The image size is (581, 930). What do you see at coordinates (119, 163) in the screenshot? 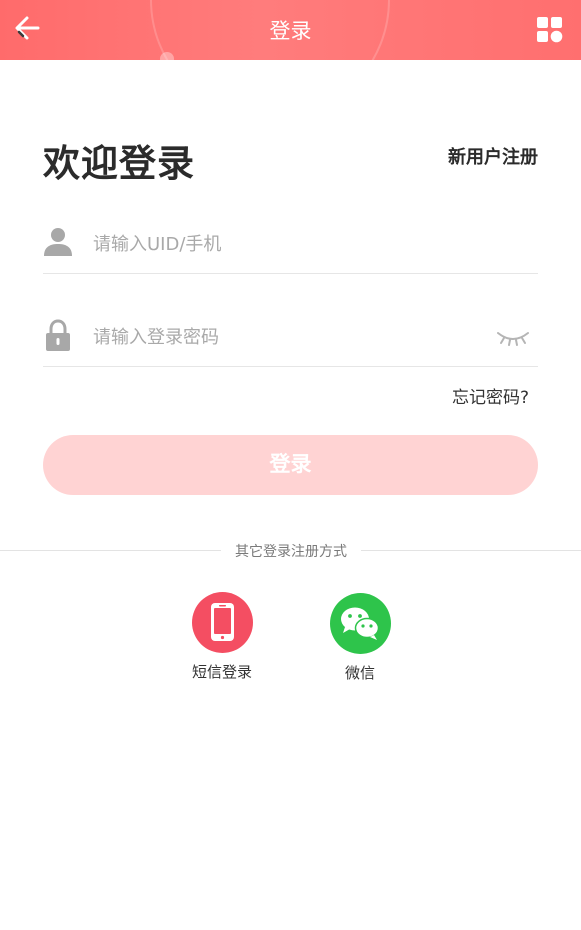
I see `welcome-heading: 欢迎登录` at bounding box center [119, 163].